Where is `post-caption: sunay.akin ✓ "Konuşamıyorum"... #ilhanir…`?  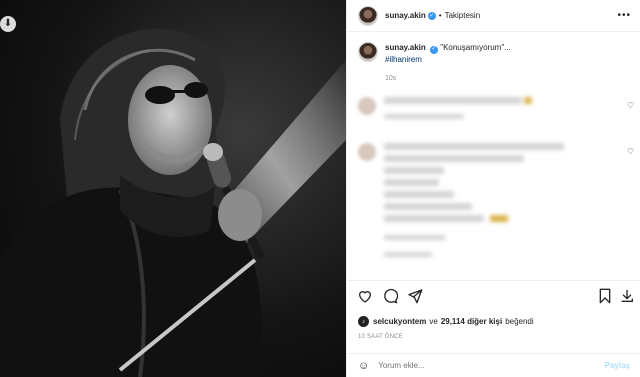 post-caption: sunay.akin ✓ "Konuşamıyorum"... #ilhanir… is located at coordinates (434, 63).